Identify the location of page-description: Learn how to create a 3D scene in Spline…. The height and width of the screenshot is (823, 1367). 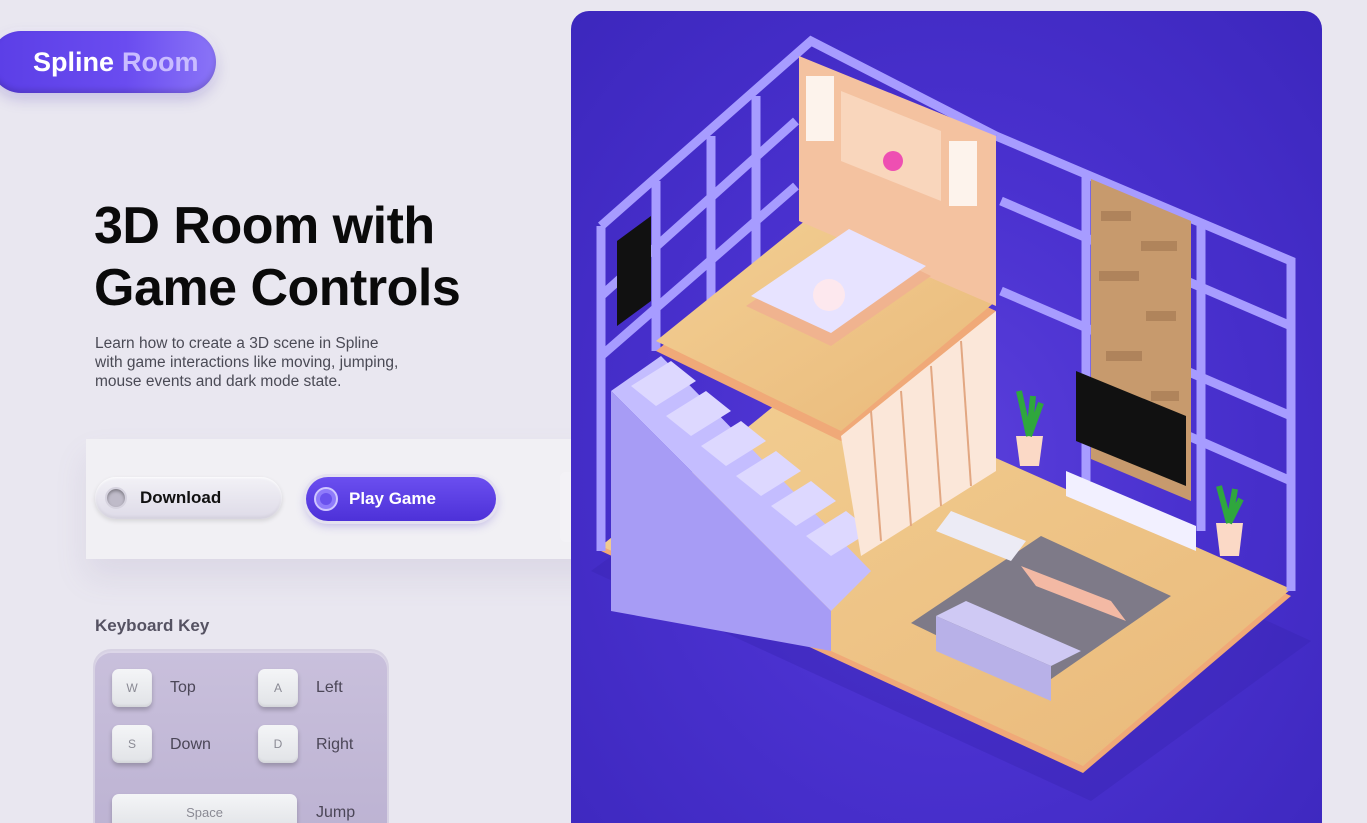
(275, 362).